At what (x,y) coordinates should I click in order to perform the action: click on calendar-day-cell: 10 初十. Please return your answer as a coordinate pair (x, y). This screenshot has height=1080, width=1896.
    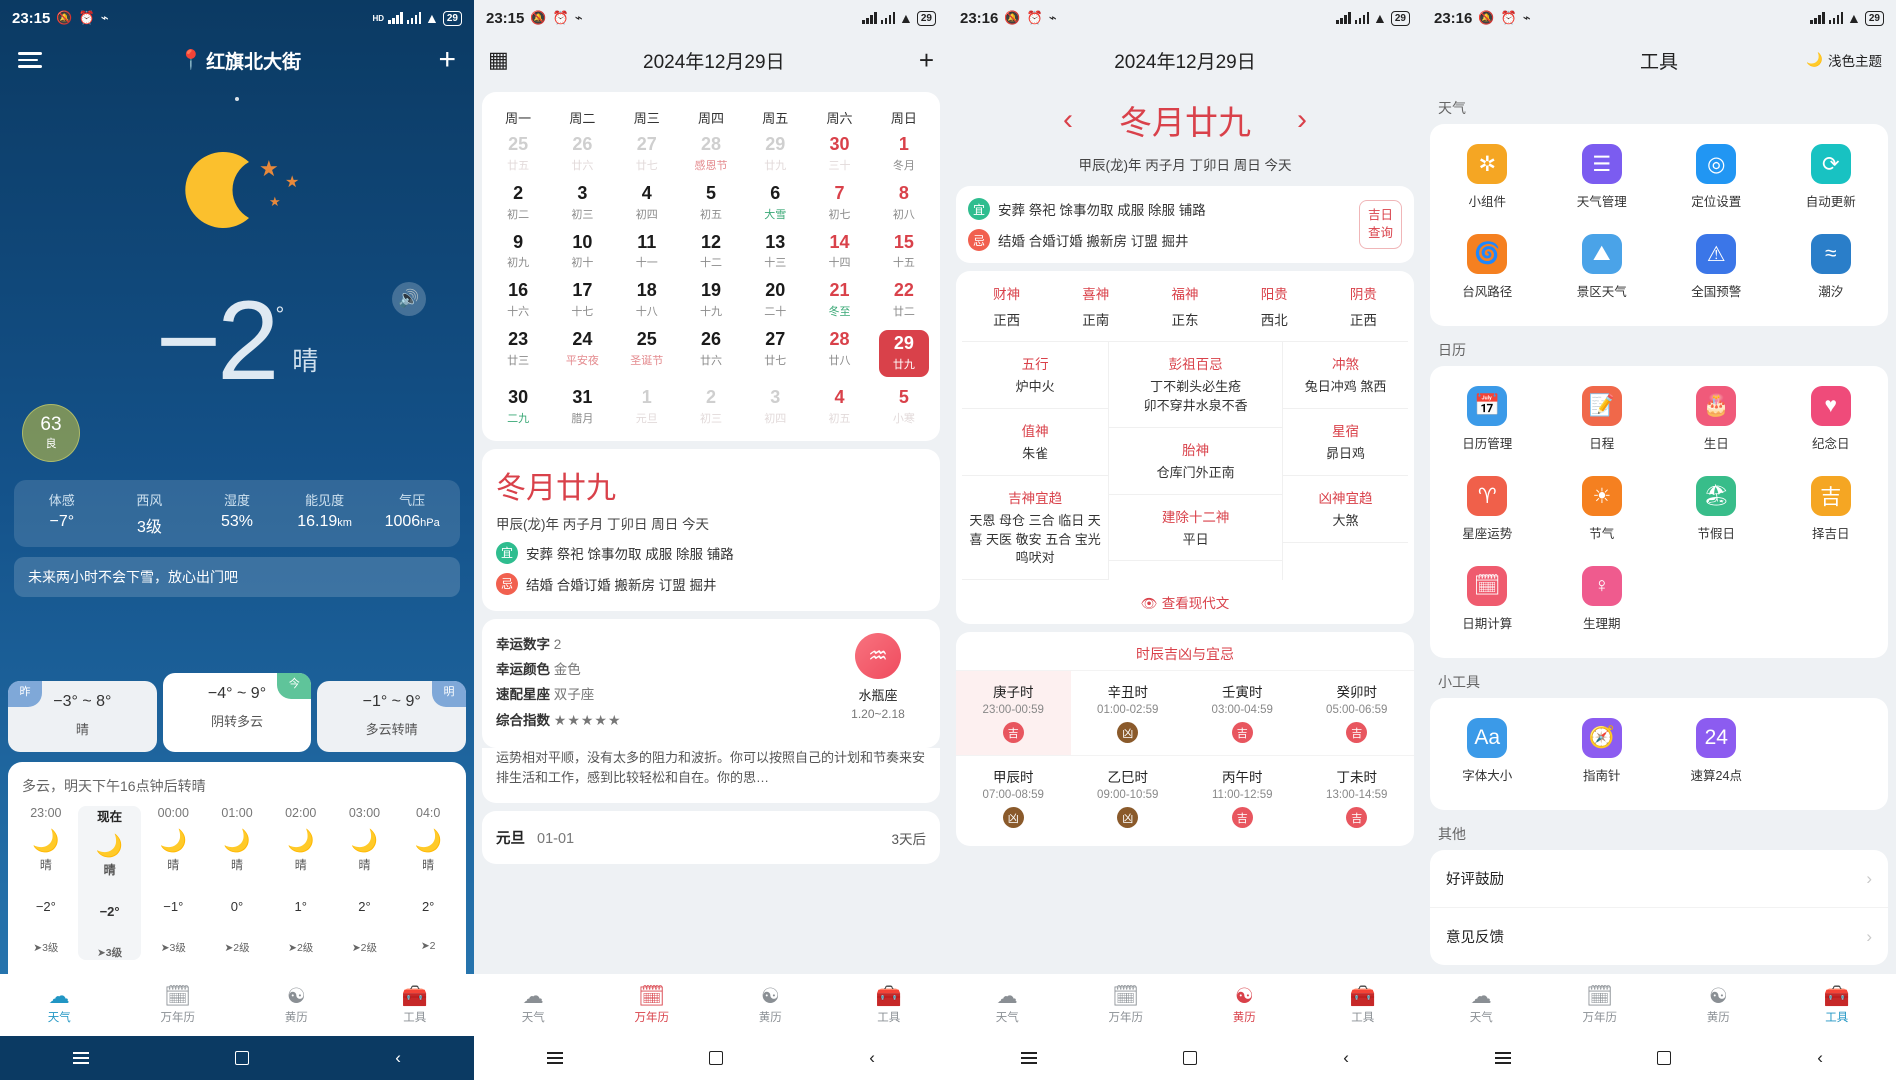
    Looking at the image, I should click on (582, 251).